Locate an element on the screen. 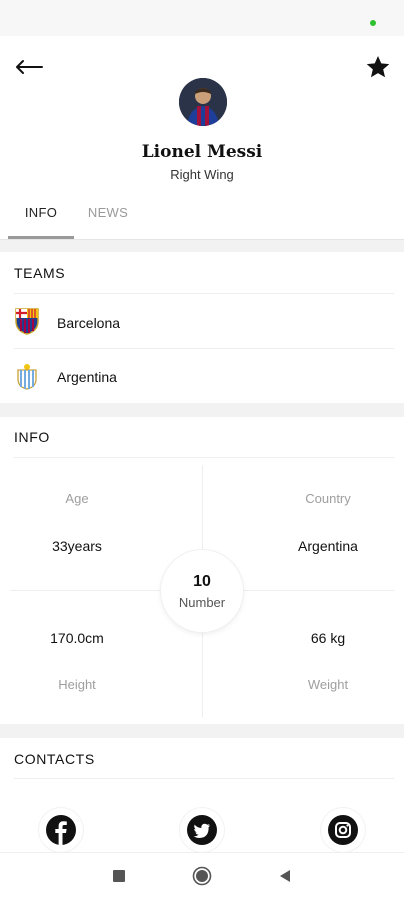 This screenshot has height=901, width=404. player-position: Right Wing is located at coordinates (202, 174).